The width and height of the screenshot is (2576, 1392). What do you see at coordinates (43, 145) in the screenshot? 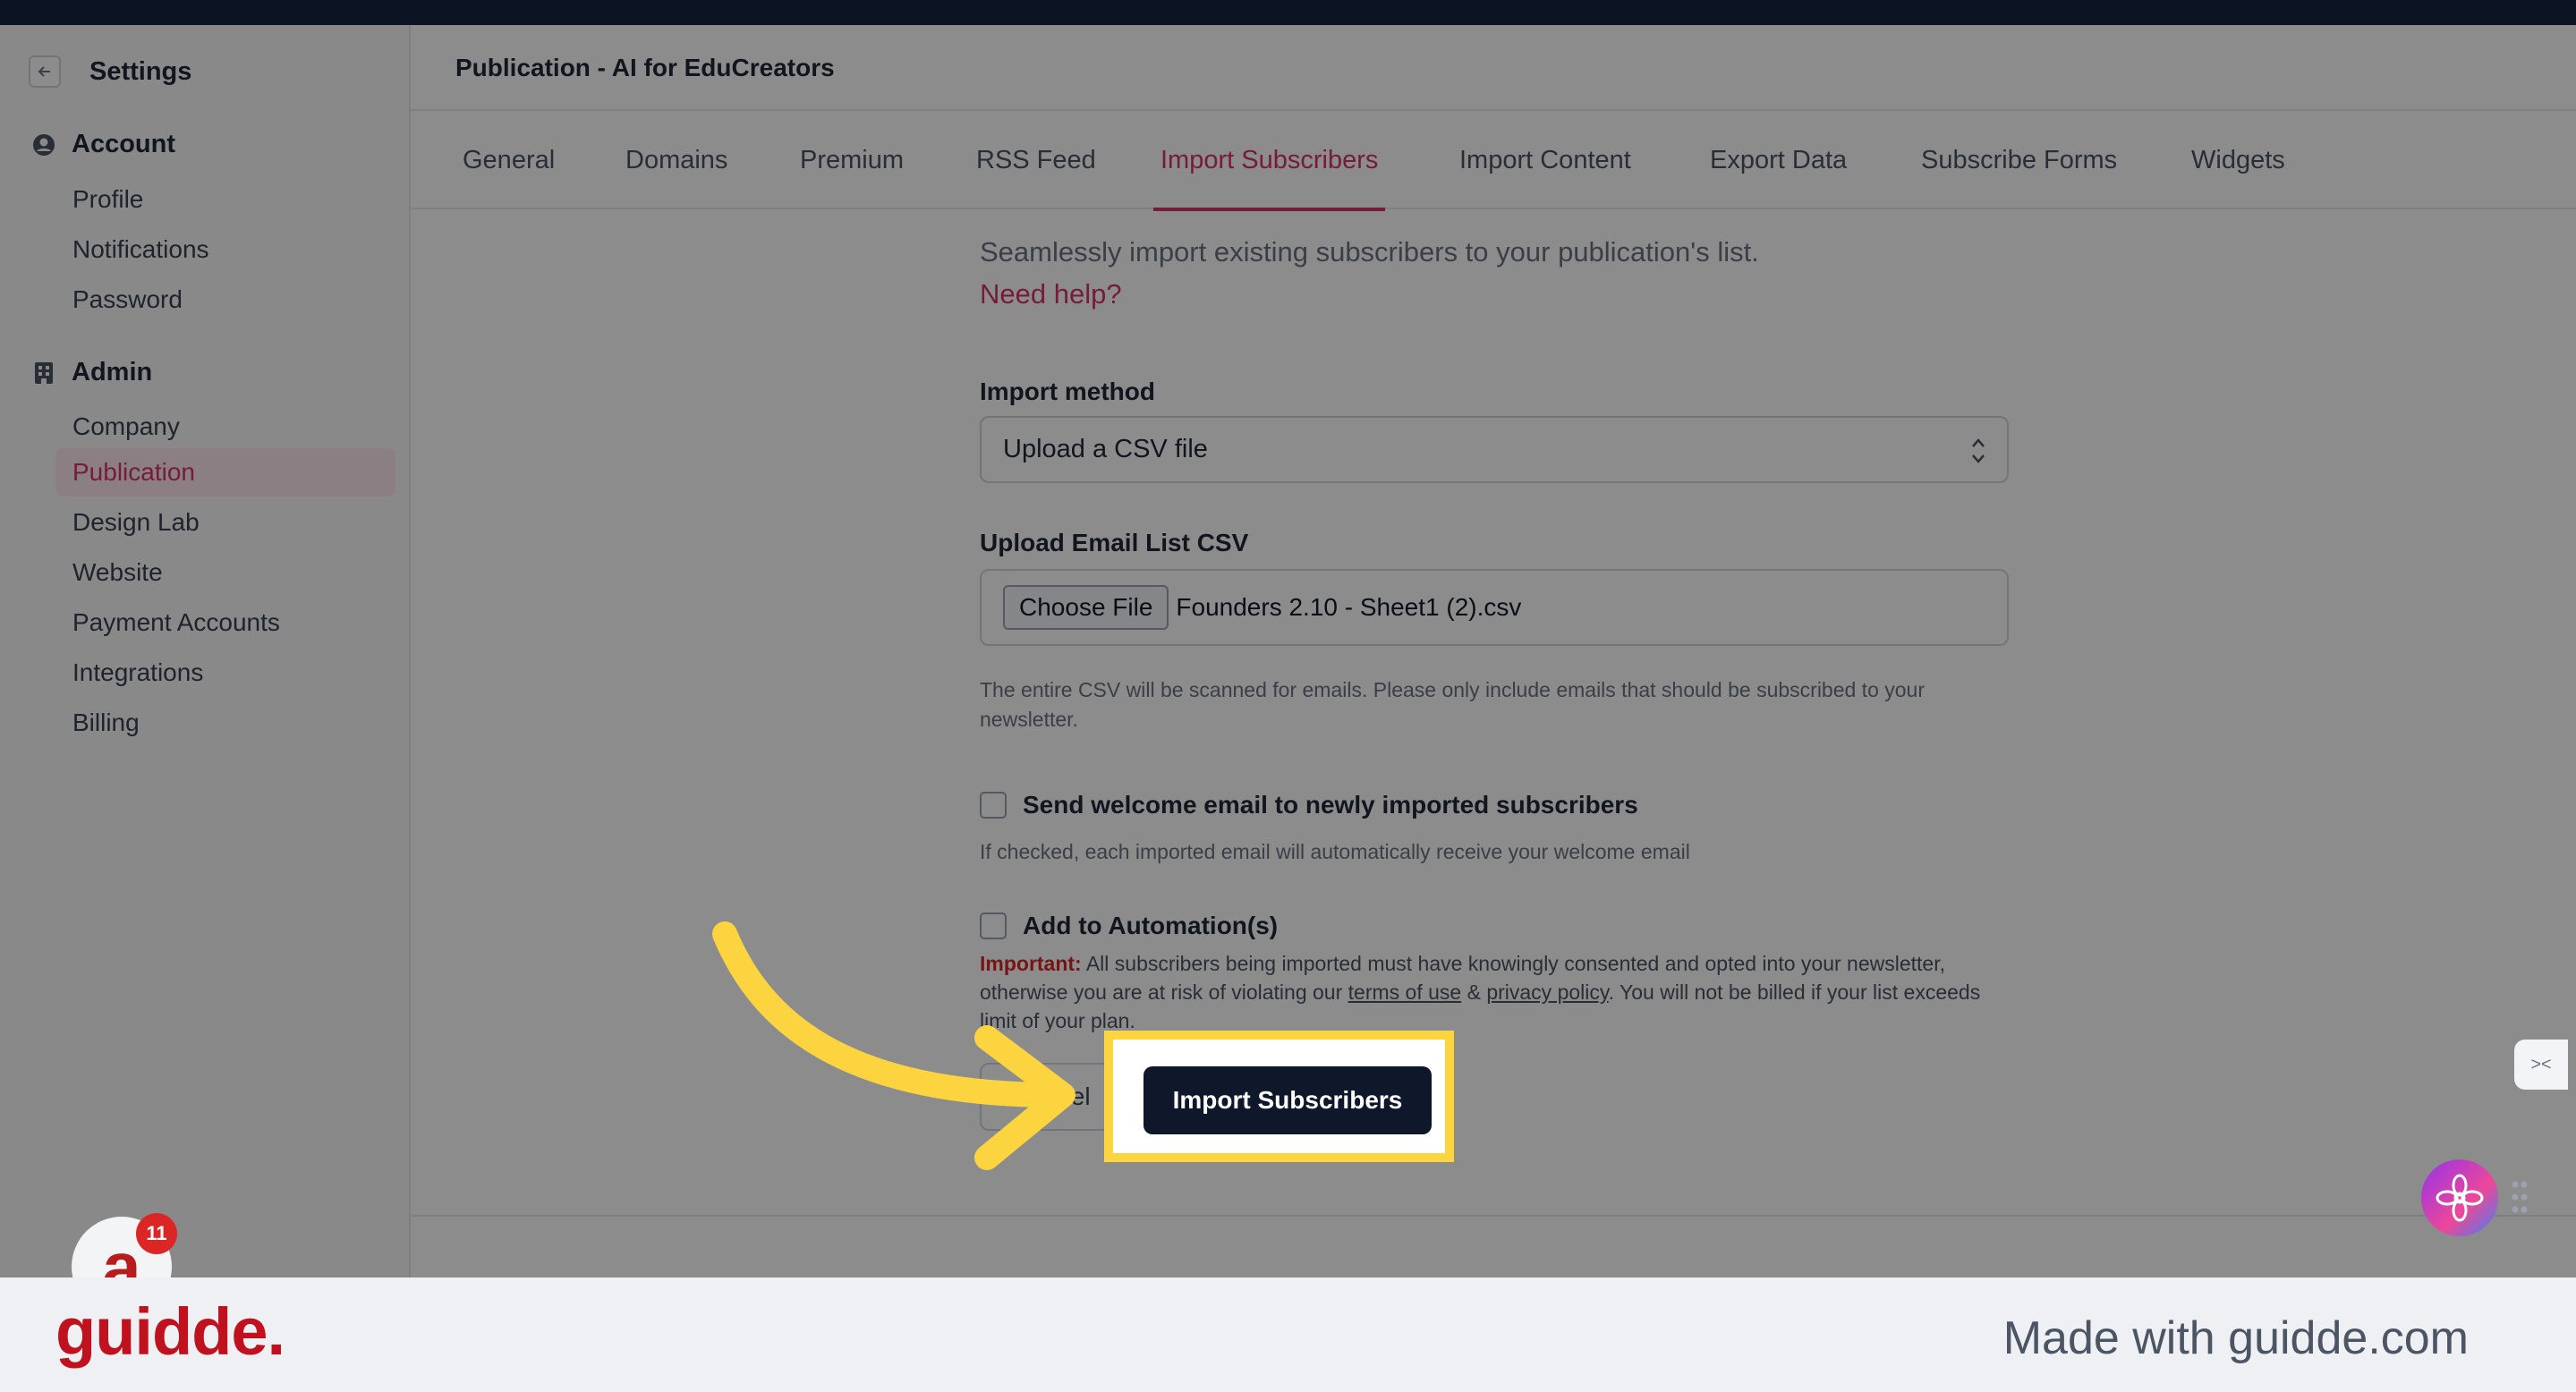
I see `user-circle-icon` at bounding box center [43, 145].